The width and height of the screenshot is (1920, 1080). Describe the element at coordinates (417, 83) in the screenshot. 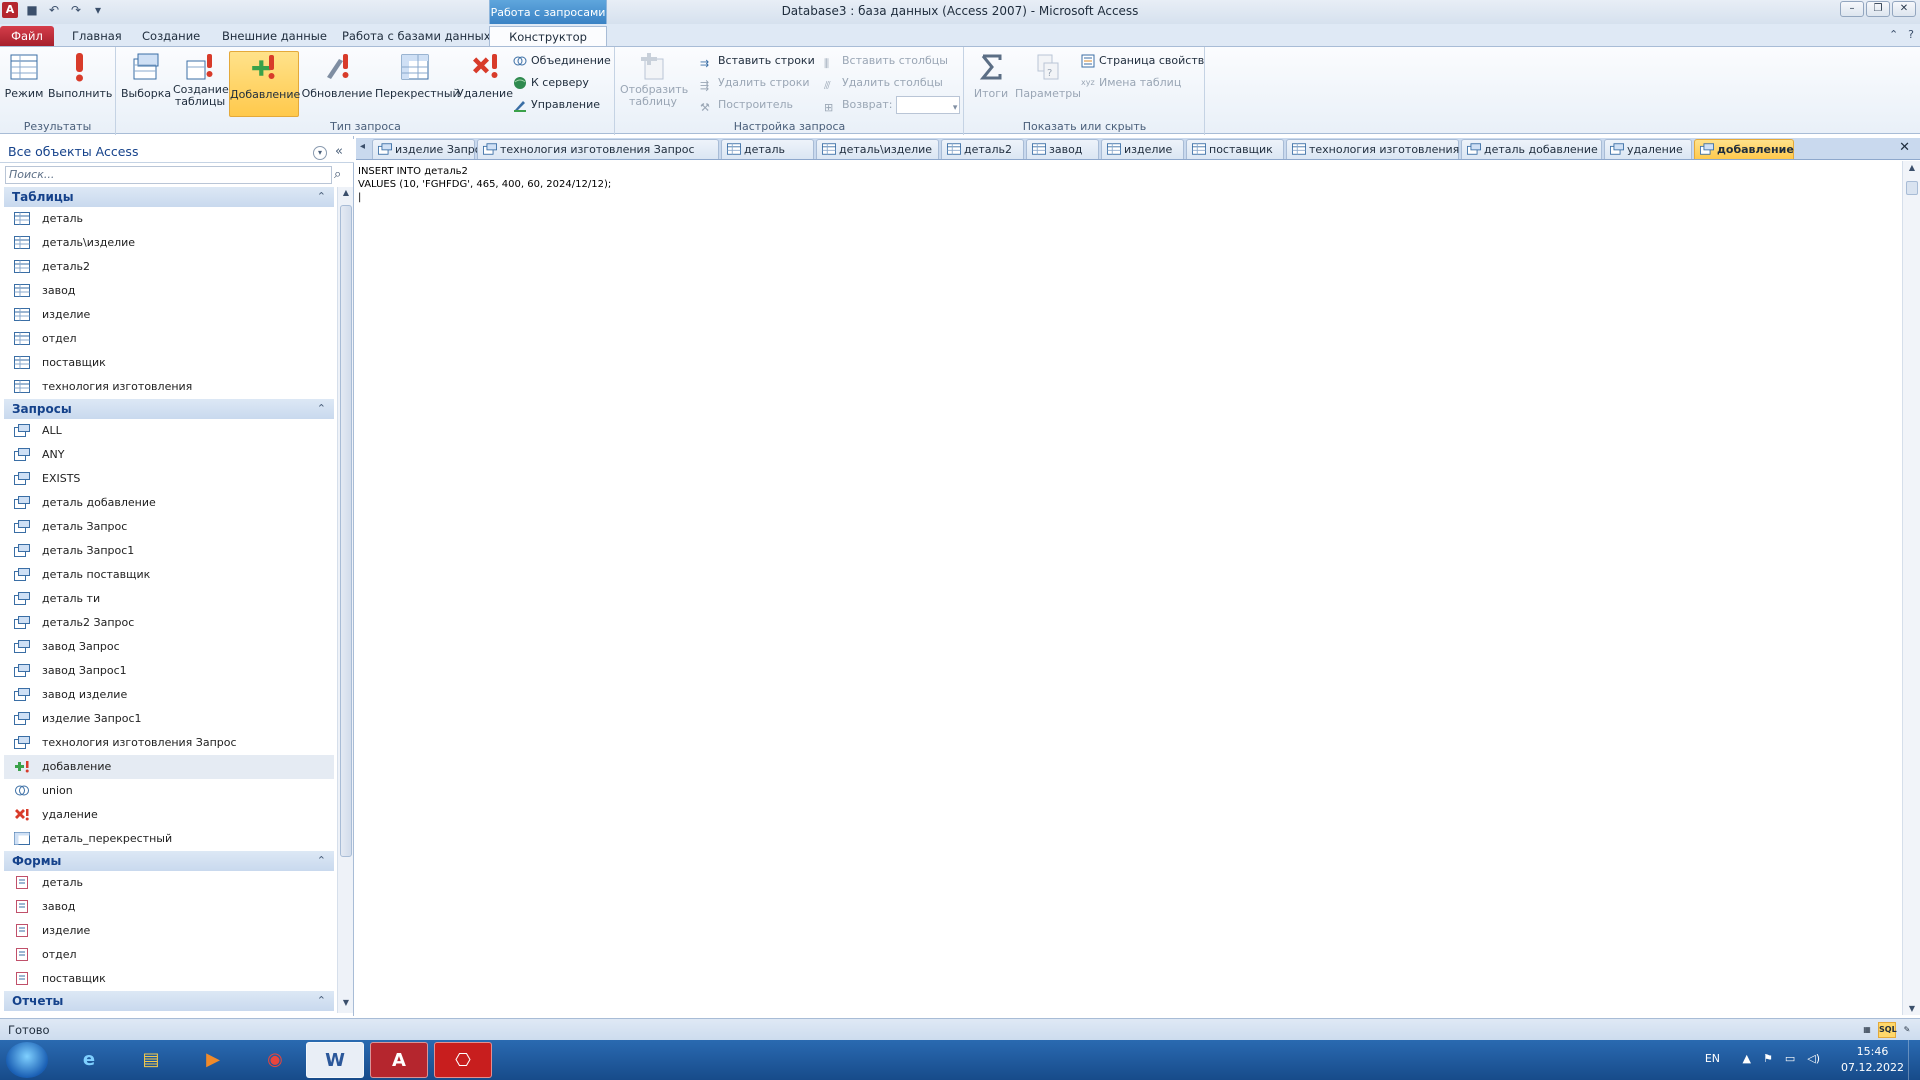

I see `crosstab-query-button: Перекрестный` at that location.